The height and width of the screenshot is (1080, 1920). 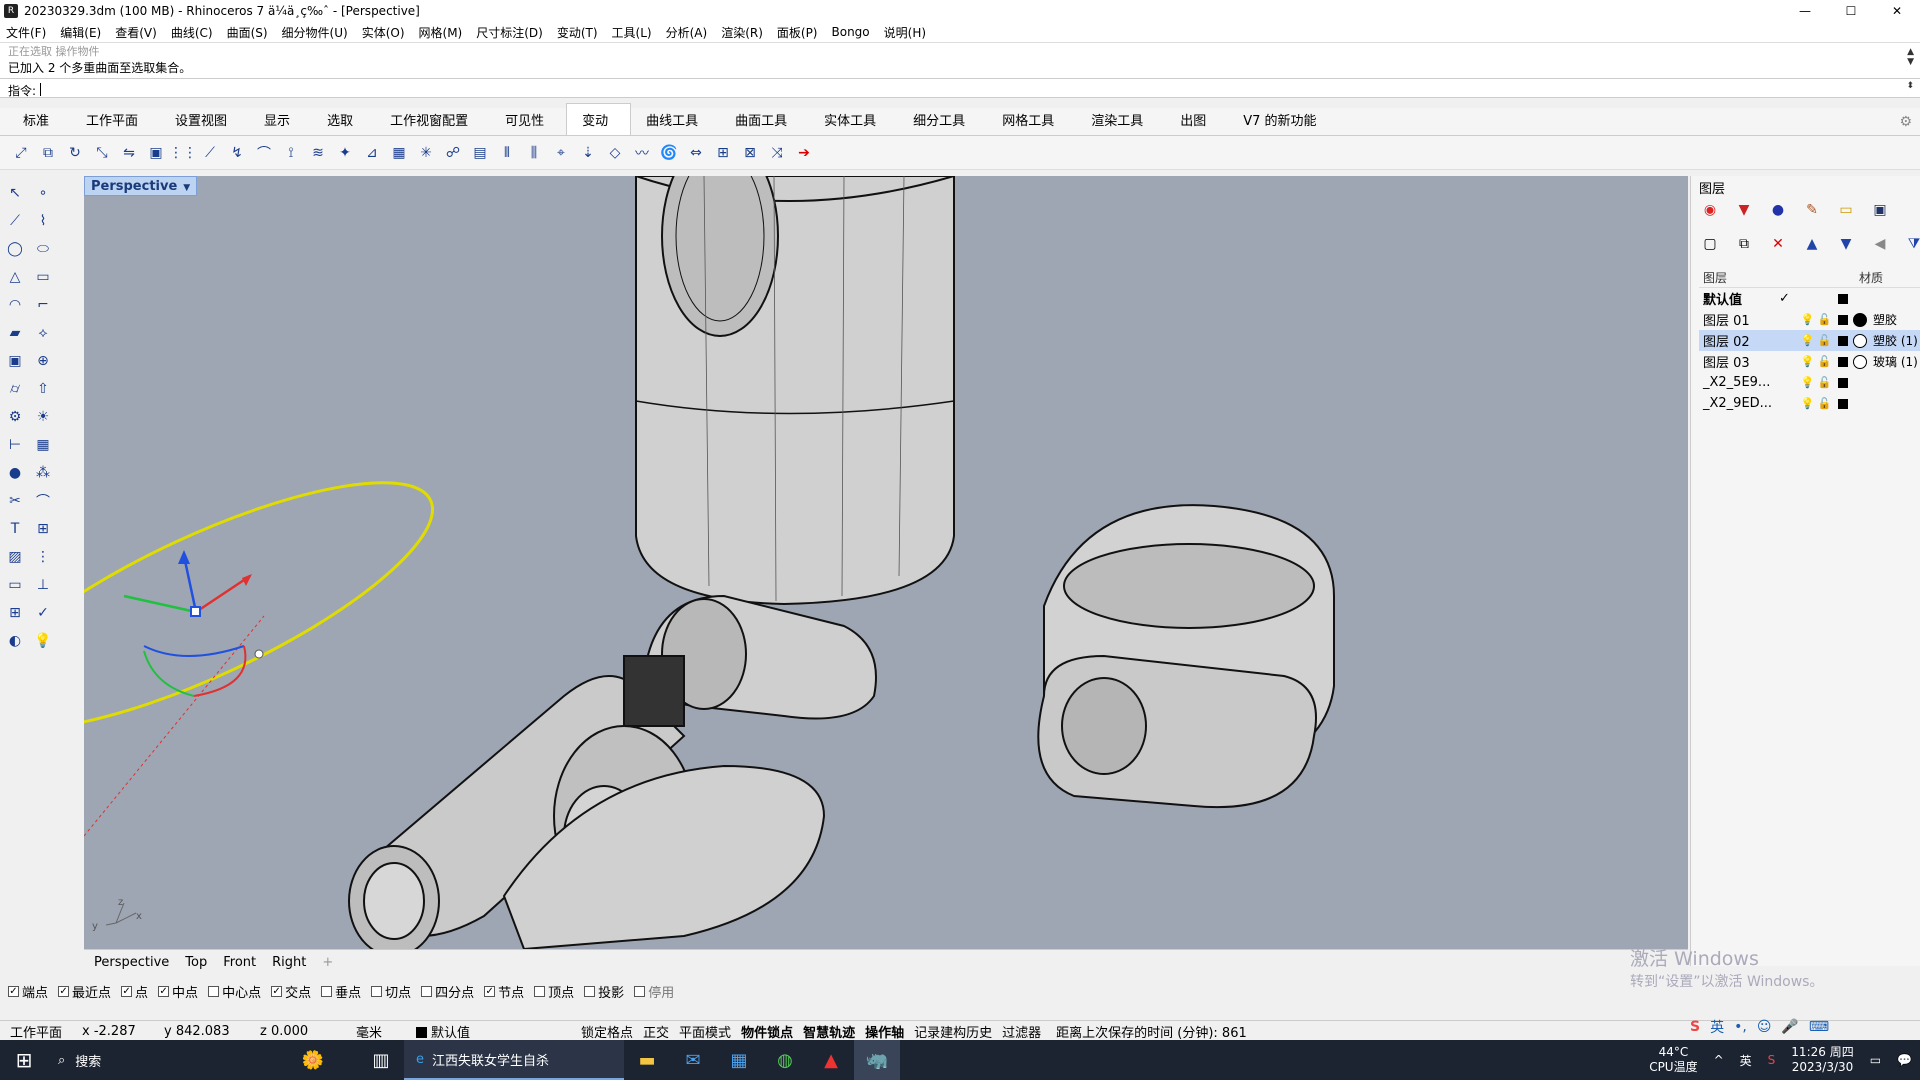 What do you see at coordinates (43, 473) in the screenshot?
I see `spheres-icon: ⁂` at bounding box center [43, 473].